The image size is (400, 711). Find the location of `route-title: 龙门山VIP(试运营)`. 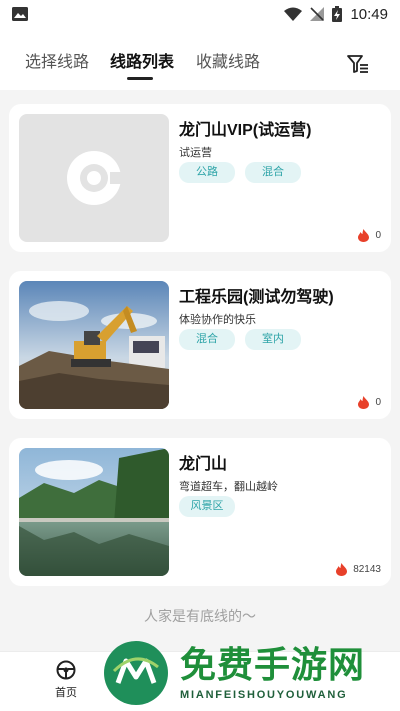

route-title: 龙门山VIP(试运营) is located at coordinates (245, 130).